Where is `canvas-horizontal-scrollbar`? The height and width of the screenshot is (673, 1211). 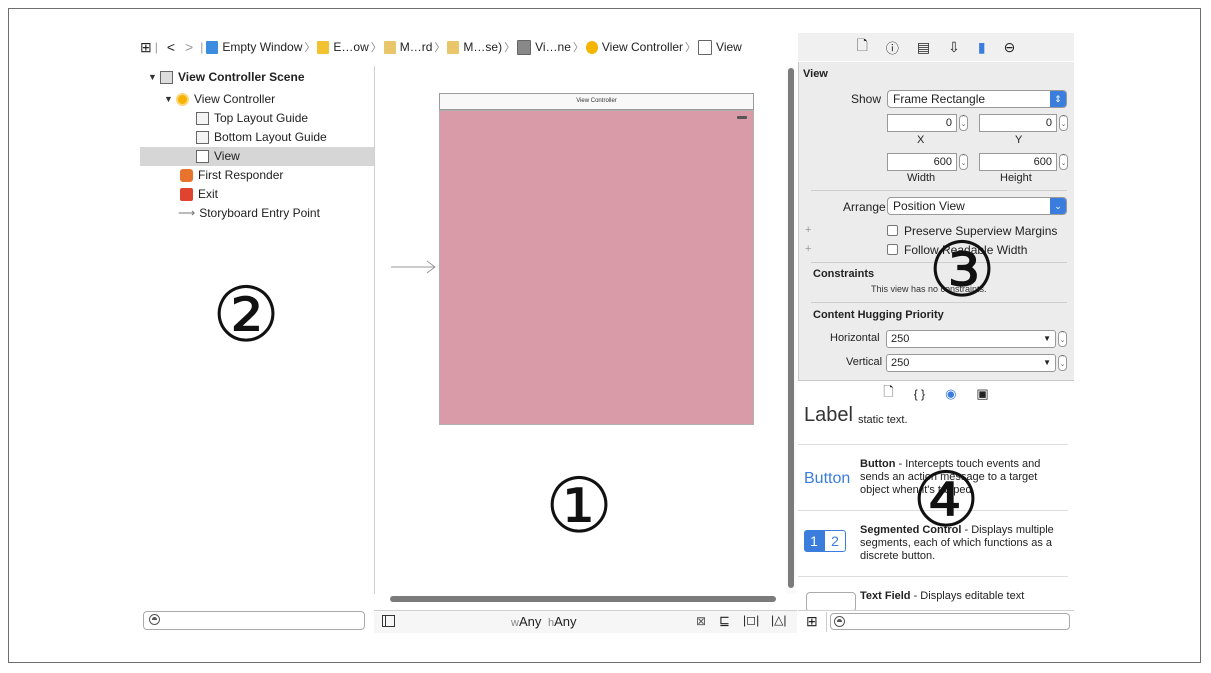
canvas-horizontal-scrollbar is located at coordinates (583, 599).